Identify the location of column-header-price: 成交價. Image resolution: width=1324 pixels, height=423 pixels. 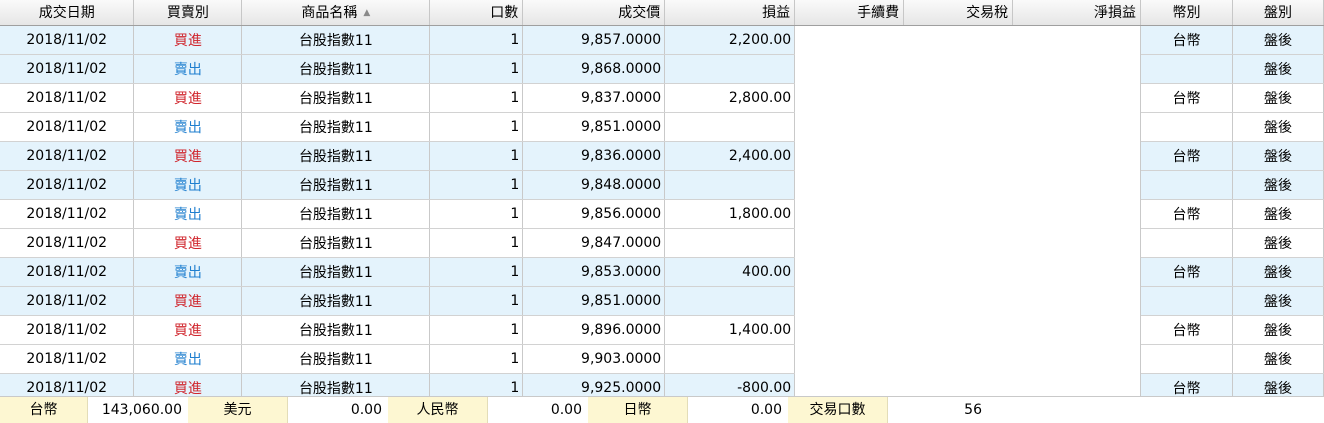
(594, 13).